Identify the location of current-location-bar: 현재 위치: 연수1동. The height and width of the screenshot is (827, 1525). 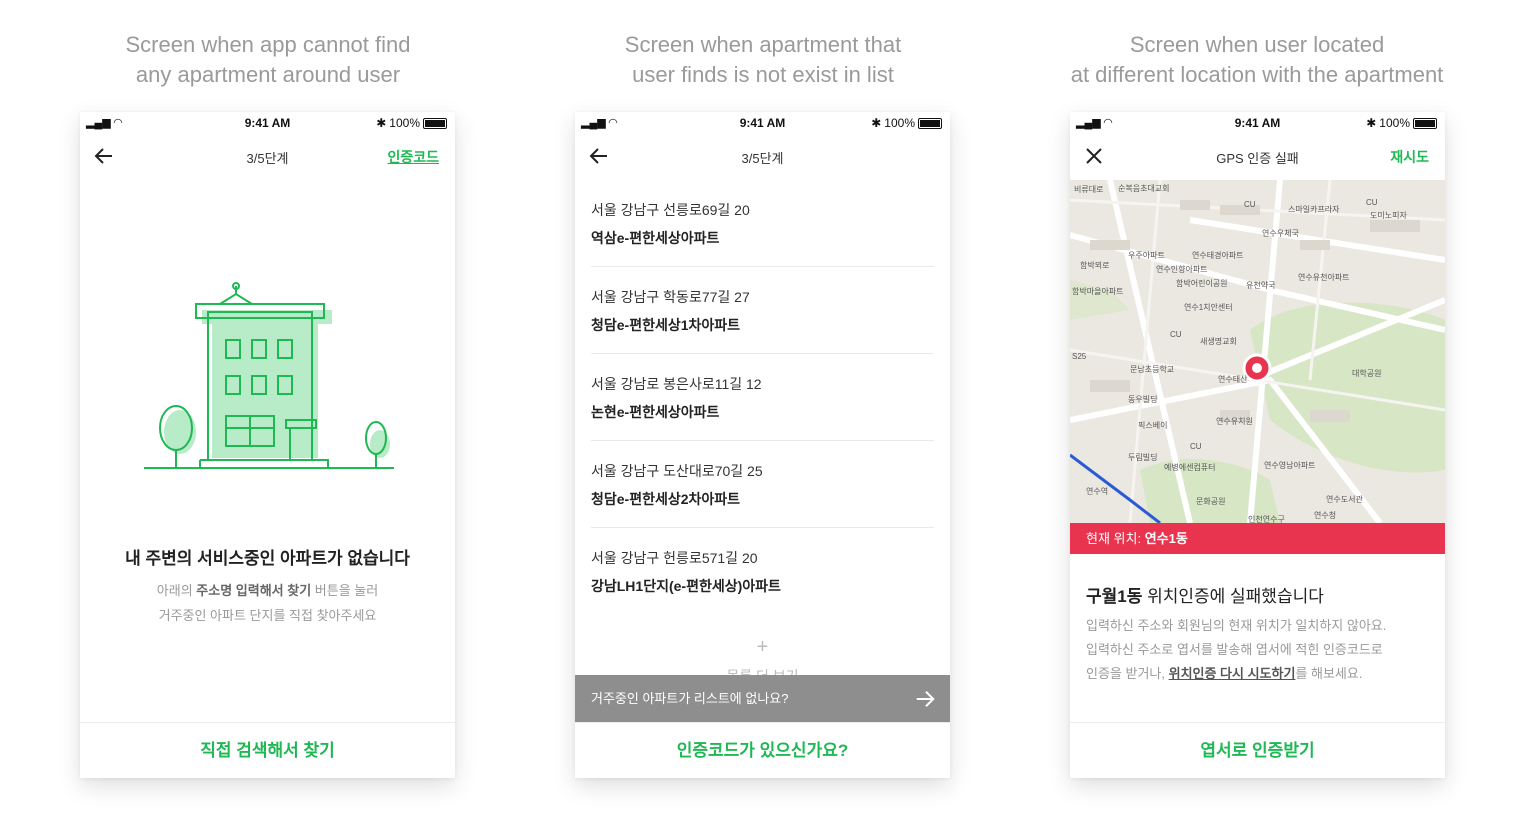
(1257, 538).